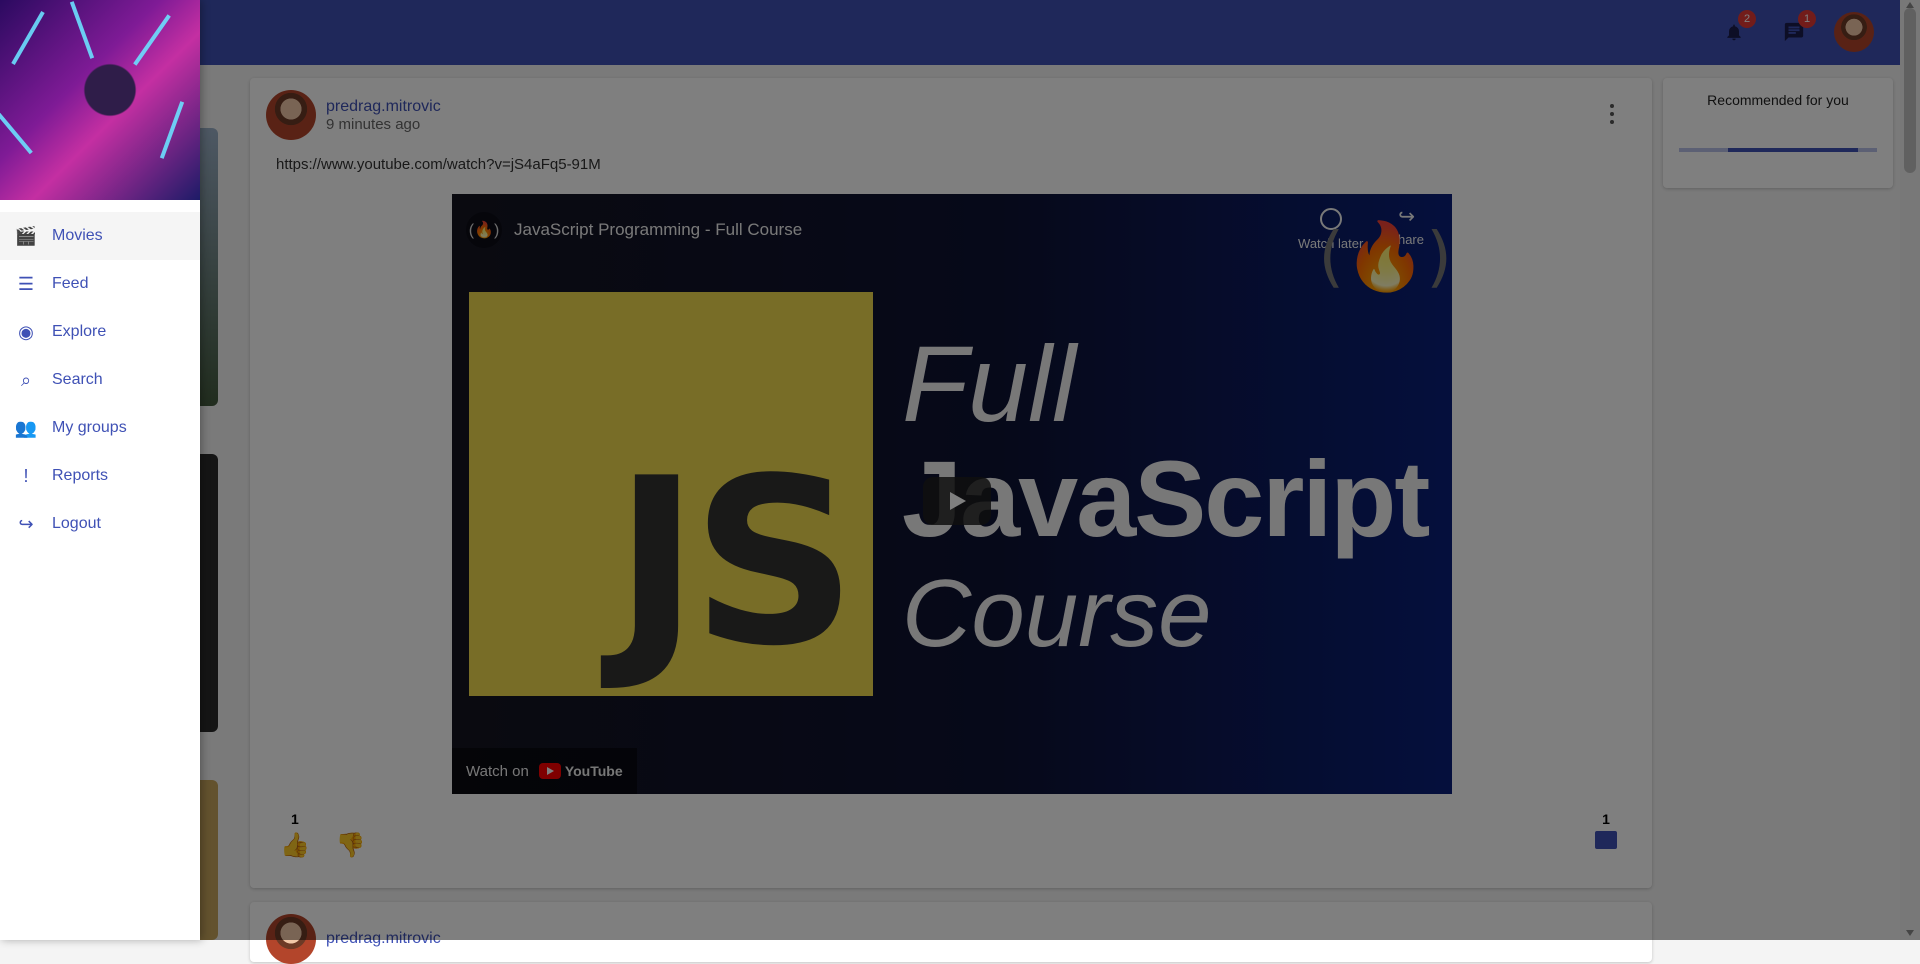  What do you see at coordinates (76, 523) in the screenshot?
I see `nav-label-logout: Logout` at bounding box center [76, 523].